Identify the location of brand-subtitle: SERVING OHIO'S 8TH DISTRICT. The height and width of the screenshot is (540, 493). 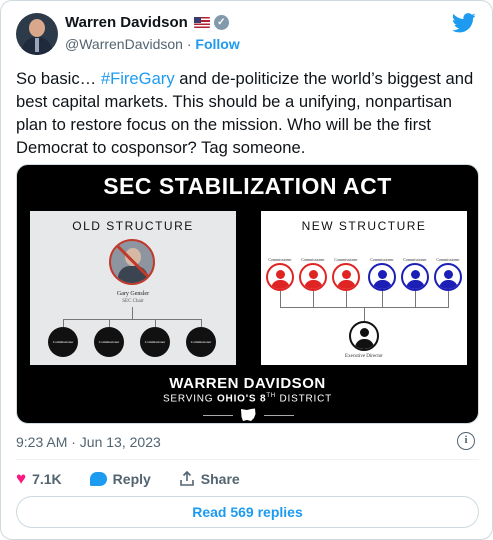
(247, 399).